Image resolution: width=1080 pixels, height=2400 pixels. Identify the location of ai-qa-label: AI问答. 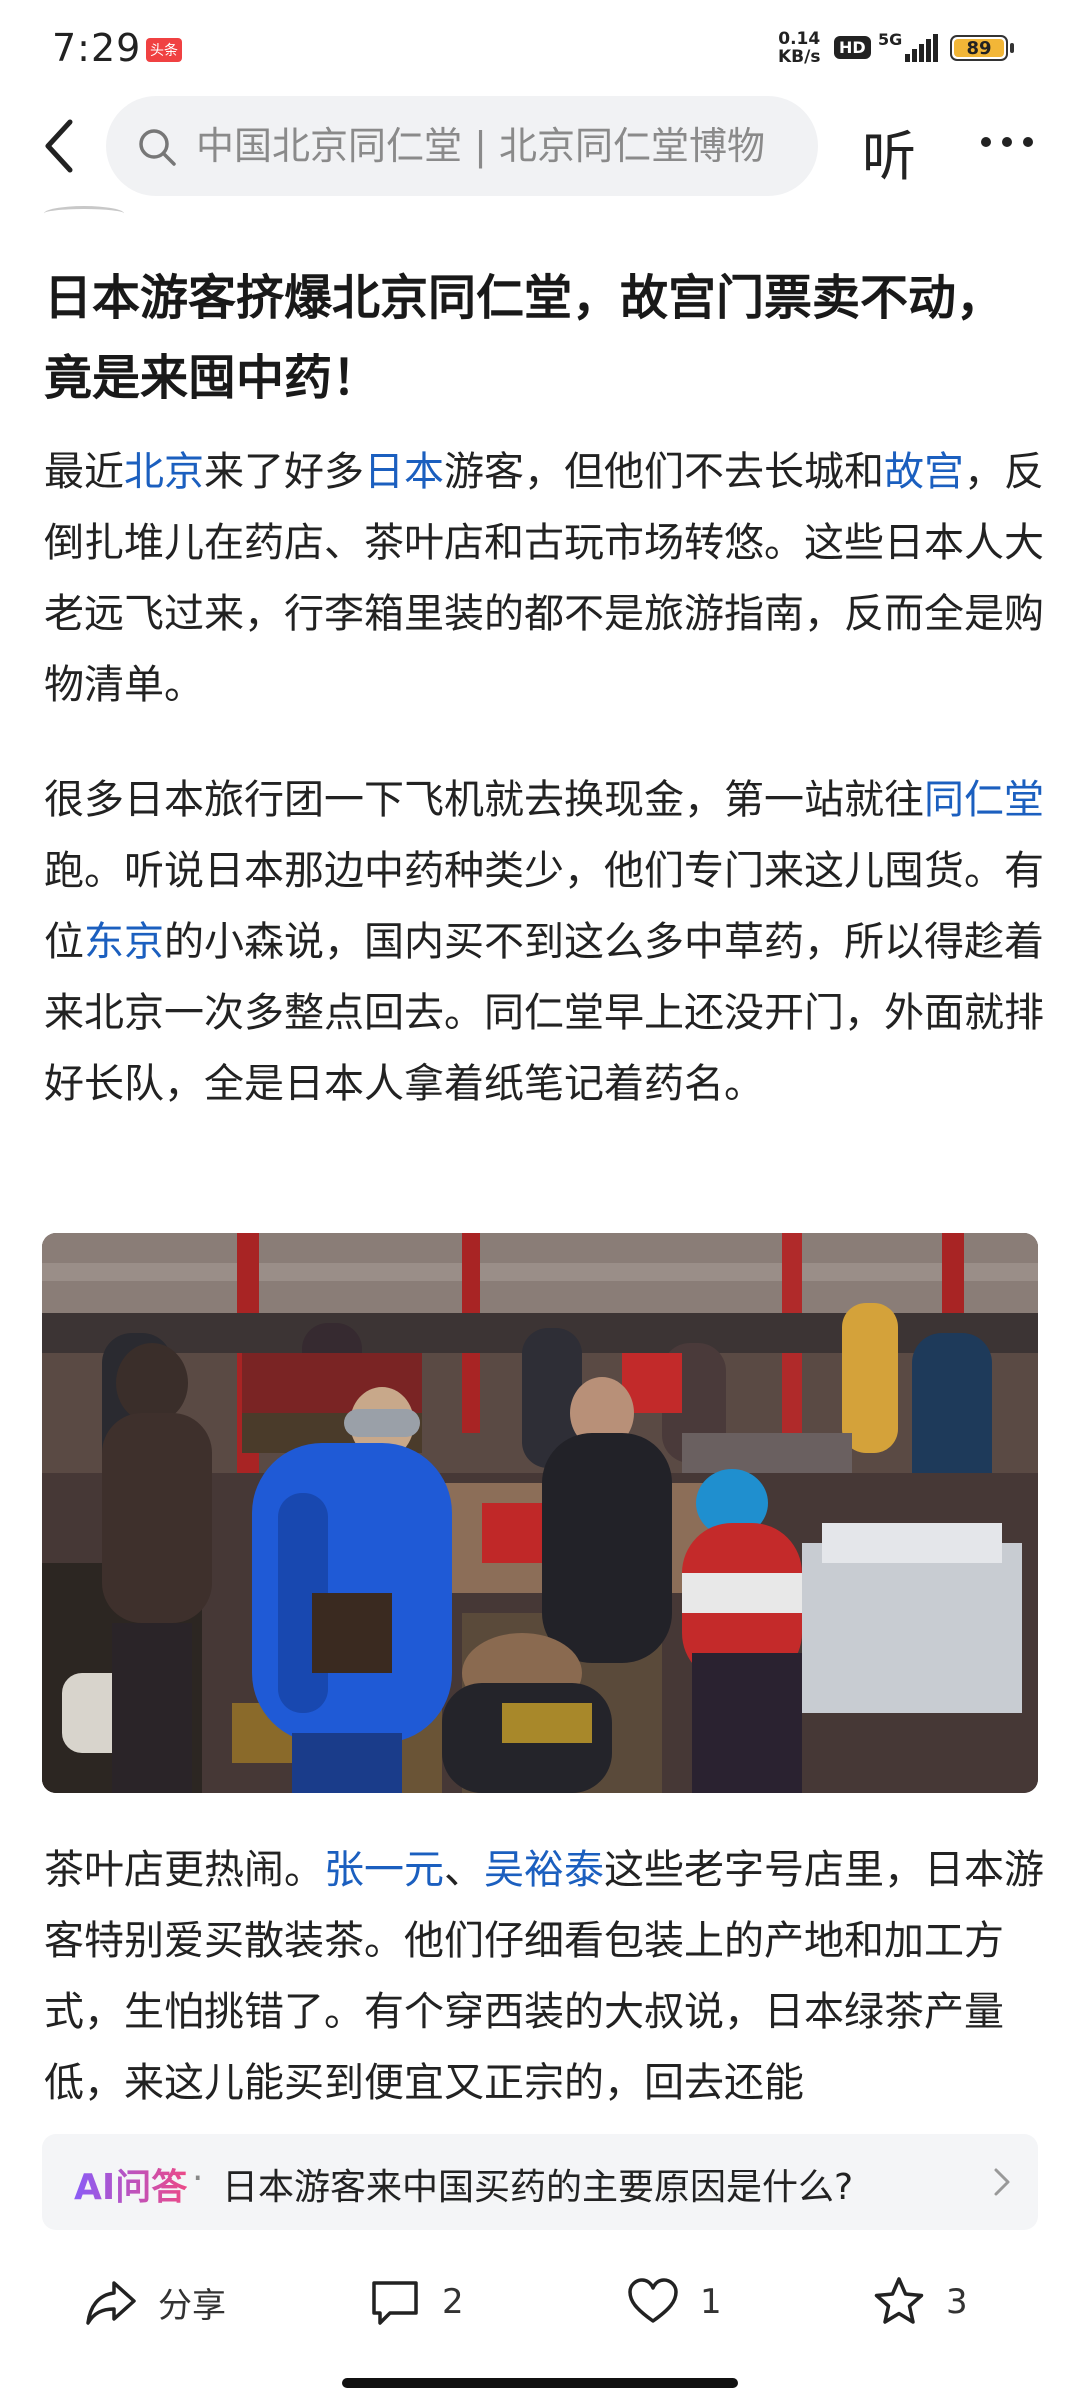
(130, 2184).